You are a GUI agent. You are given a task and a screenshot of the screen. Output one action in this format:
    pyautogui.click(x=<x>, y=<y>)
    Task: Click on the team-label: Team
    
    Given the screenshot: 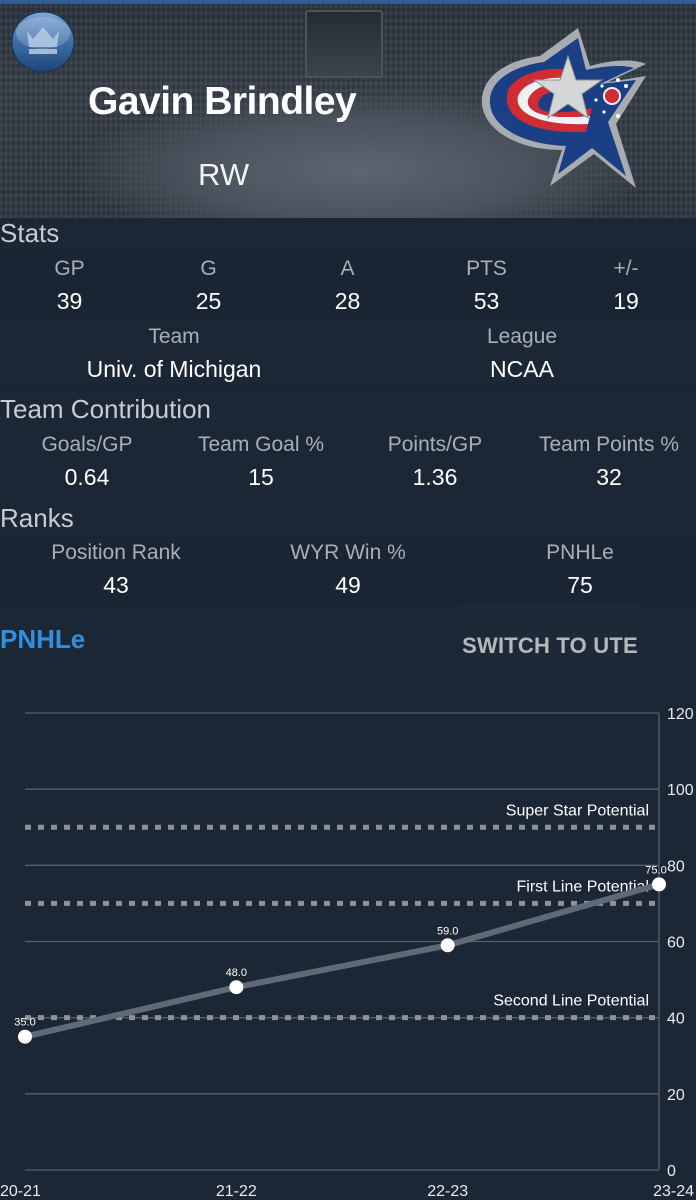 What is the action you would take?
    pyautogui.click(x=174, y=336)
    